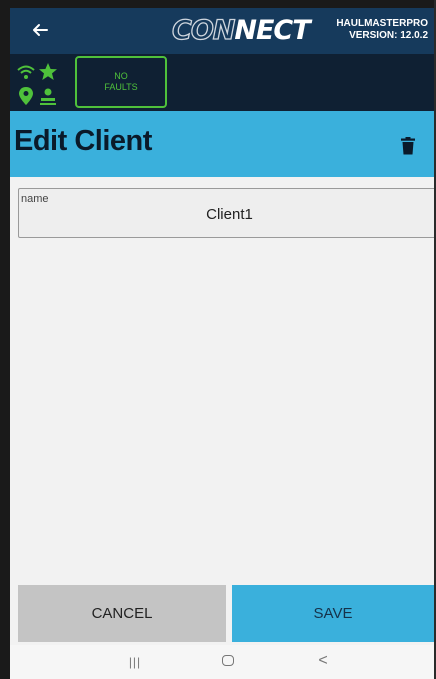  What do you see at coordinates (222, 85) in the screenshot?
I see `status-bar: NO FAULTS` at bounding box center [222, 85].